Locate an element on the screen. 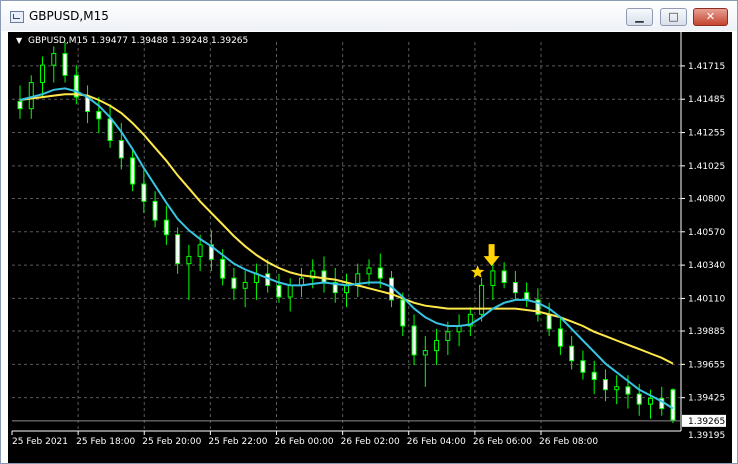 Image resolution: width=738 pixels, height=464 pixels. window-title: GBPUSD,M15 is located at coordinates (69, 16).